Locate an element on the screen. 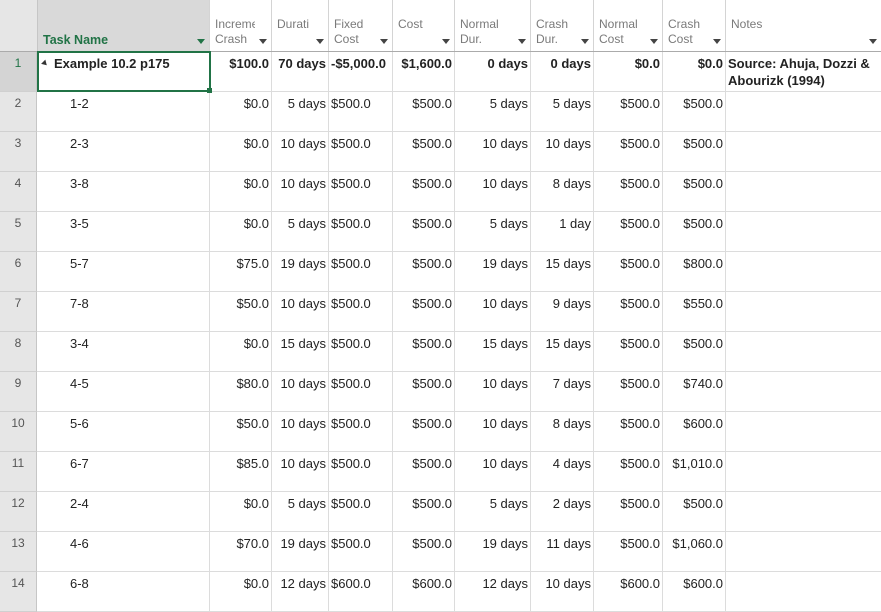 This screenshot has height=612, width=881. crash-duration-cell: 2 days is located at coordinates (562, 512).